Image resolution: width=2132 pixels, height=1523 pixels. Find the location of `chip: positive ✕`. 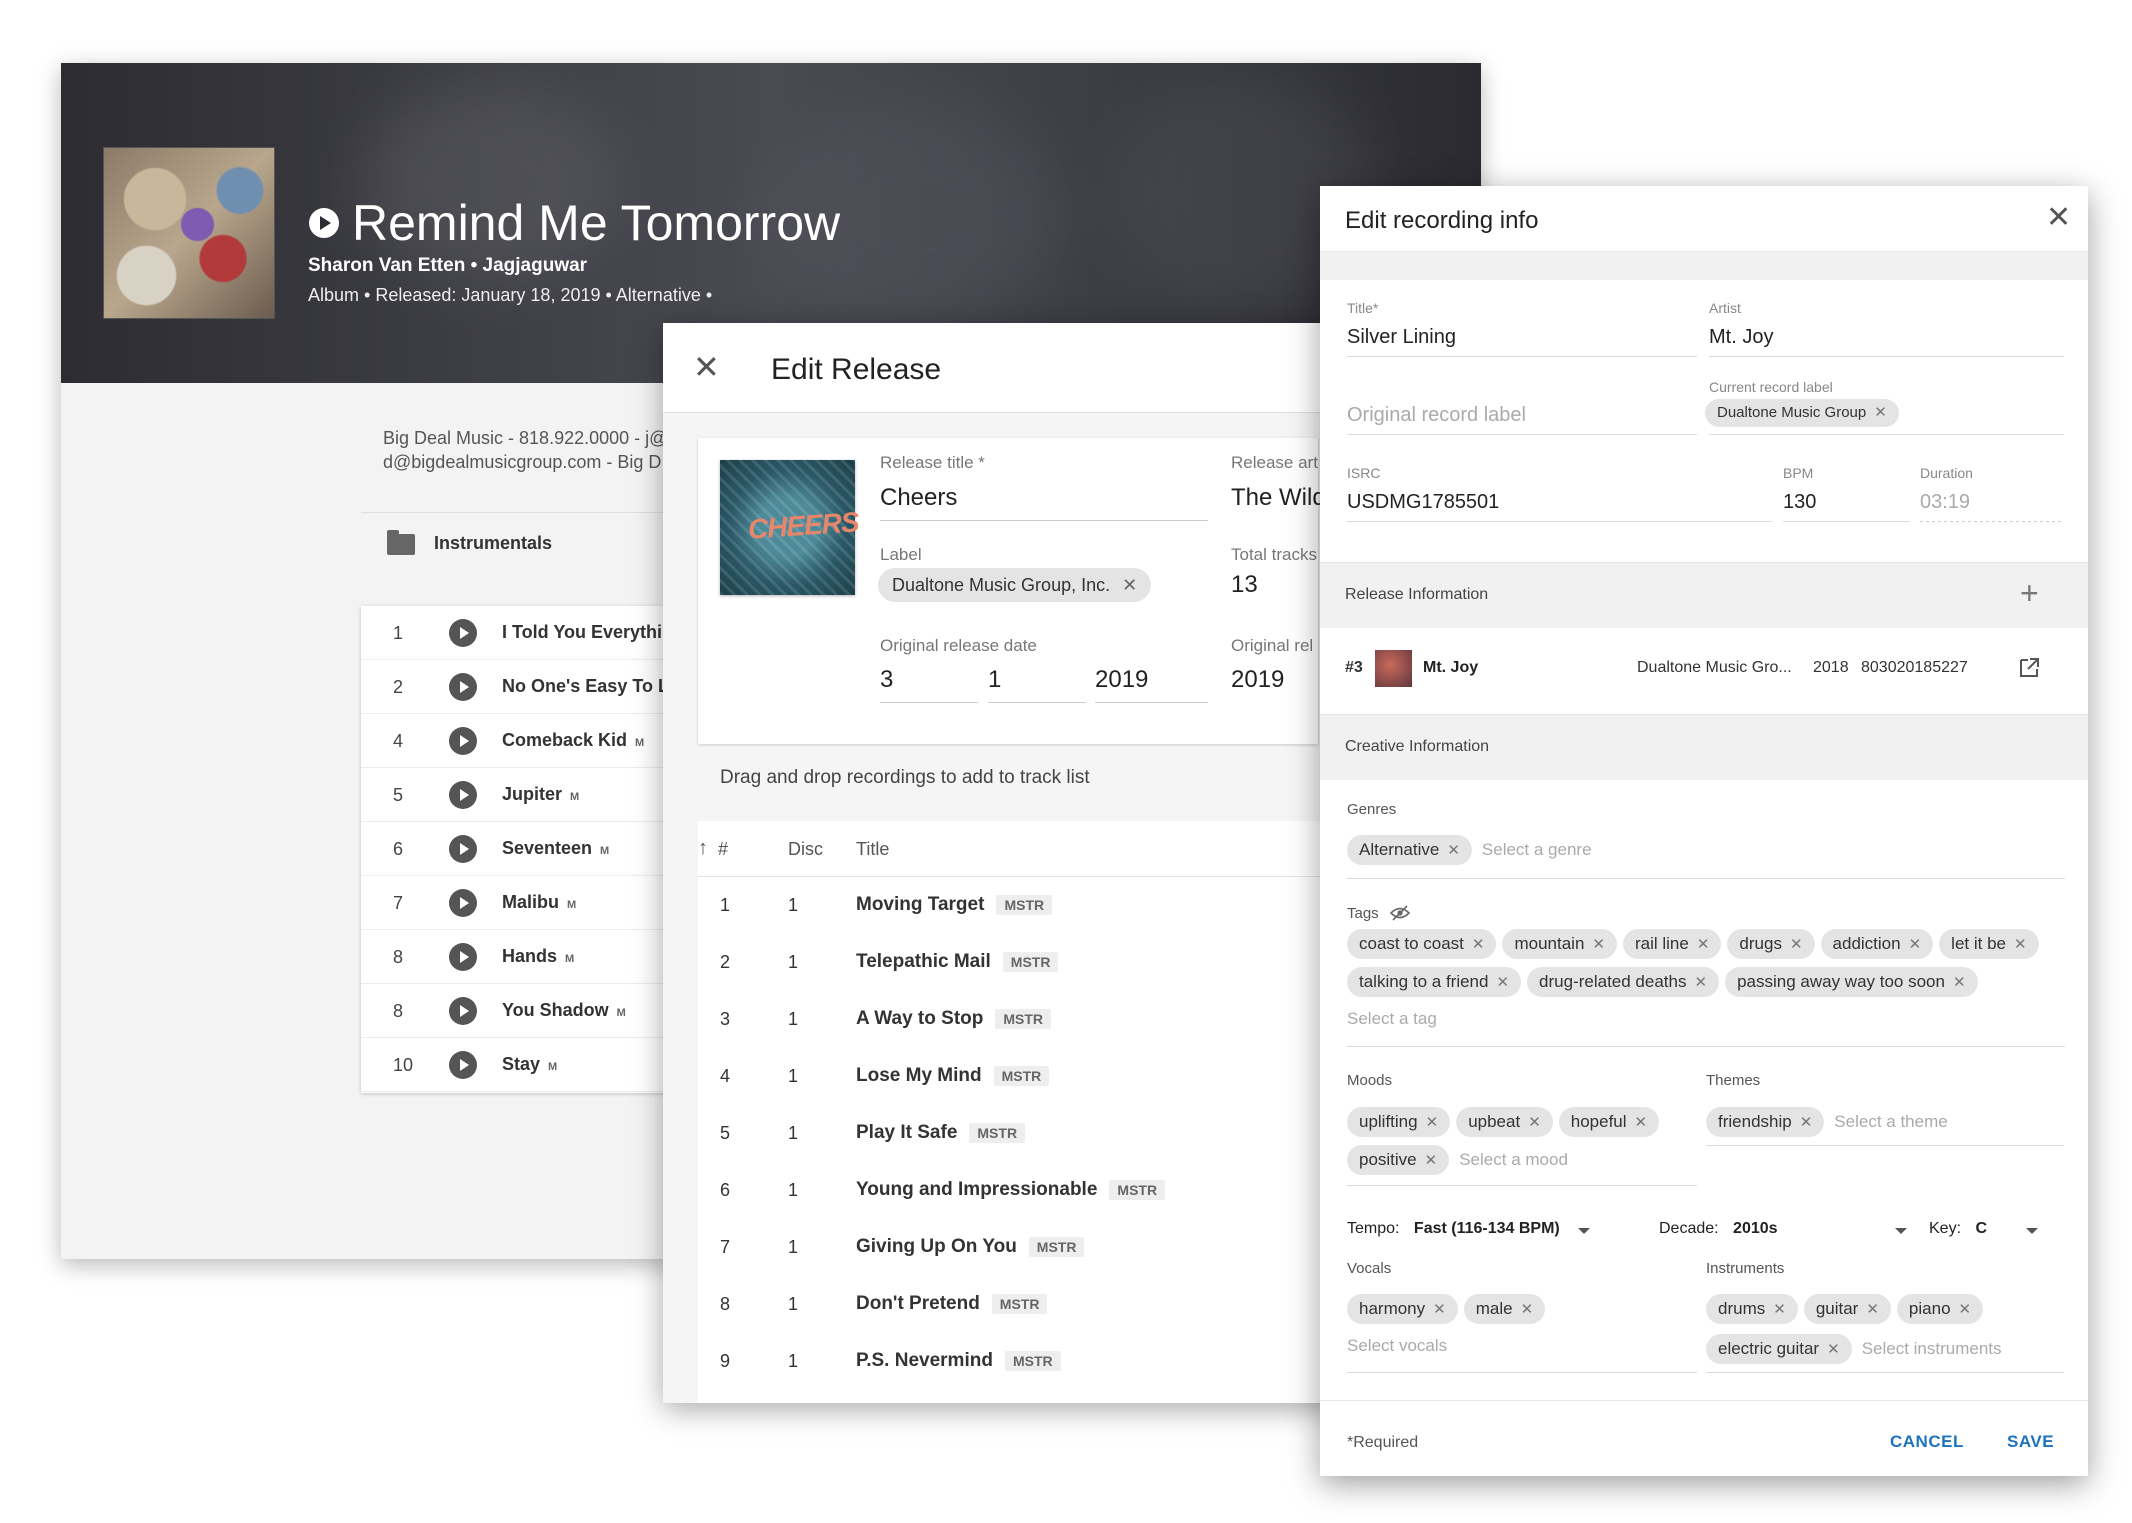

chip: positive ✕ is located at coordinates (1398, 1160).